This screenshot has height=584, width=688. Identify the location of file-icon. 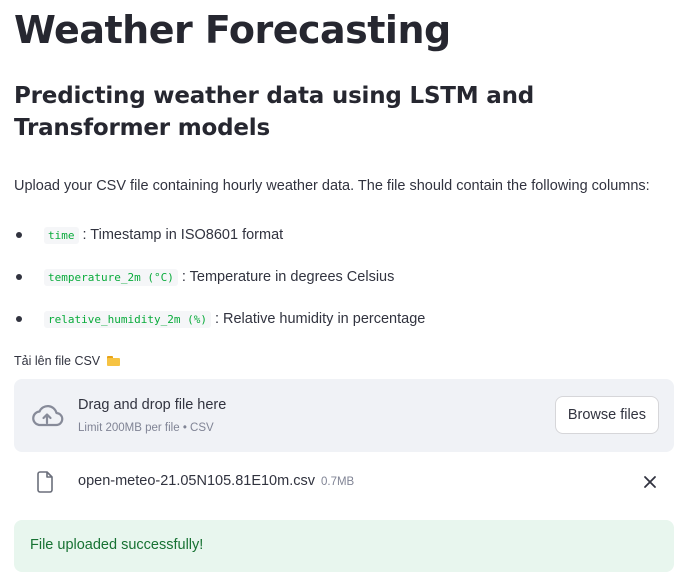
(45, 482).